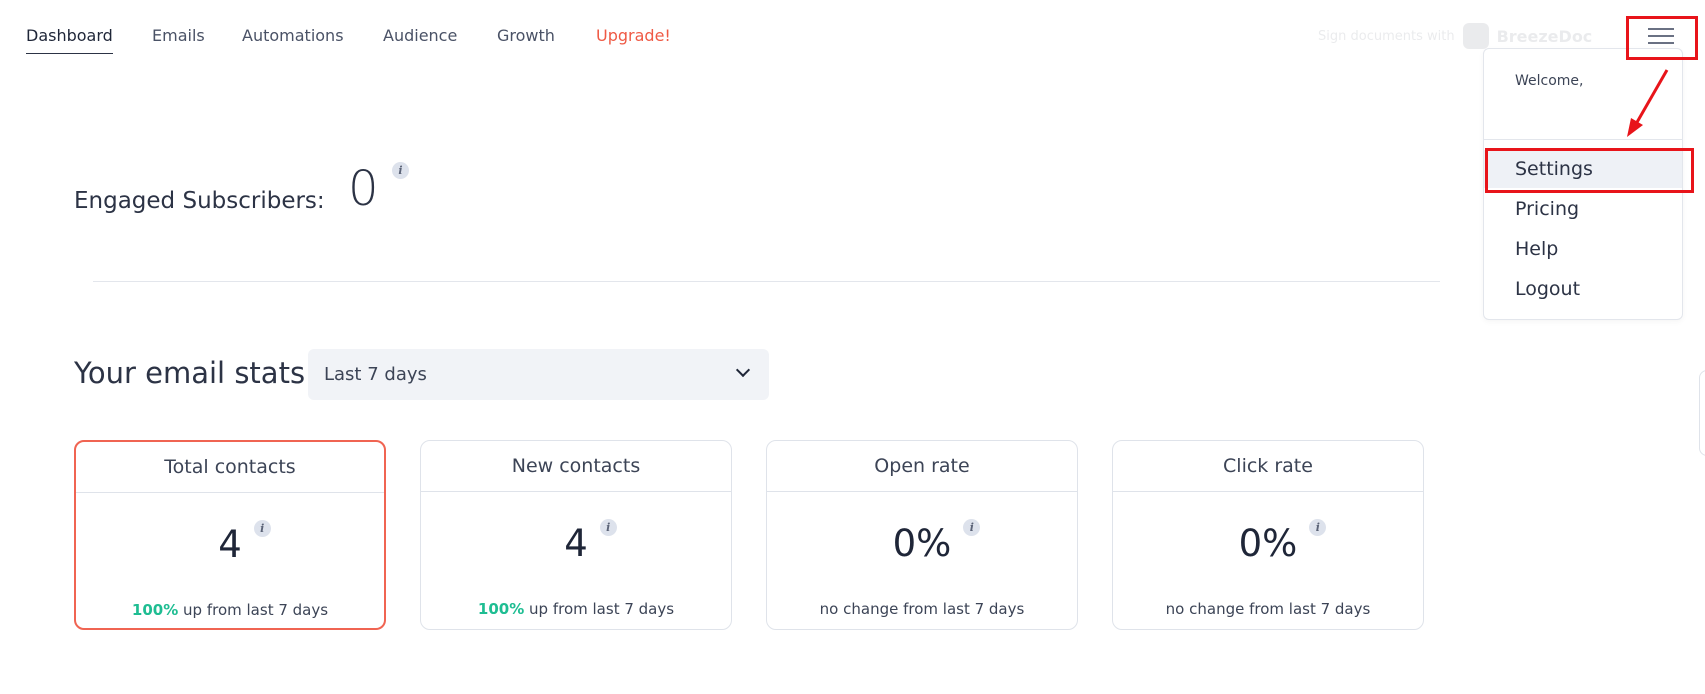  I want to click on account-dropdown-menu: Welcome, Settings Pricing Help Logout, so click(1583, 184).